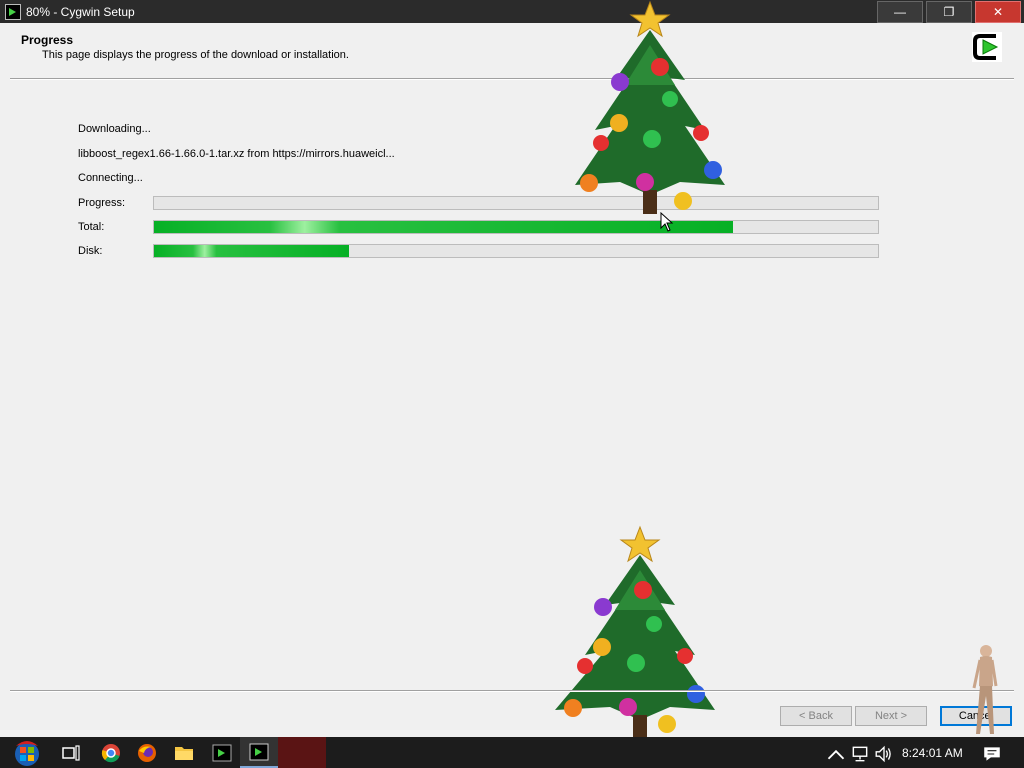  I want to click on window-title: 80% - Cygwin Setup, so click(80, 11).